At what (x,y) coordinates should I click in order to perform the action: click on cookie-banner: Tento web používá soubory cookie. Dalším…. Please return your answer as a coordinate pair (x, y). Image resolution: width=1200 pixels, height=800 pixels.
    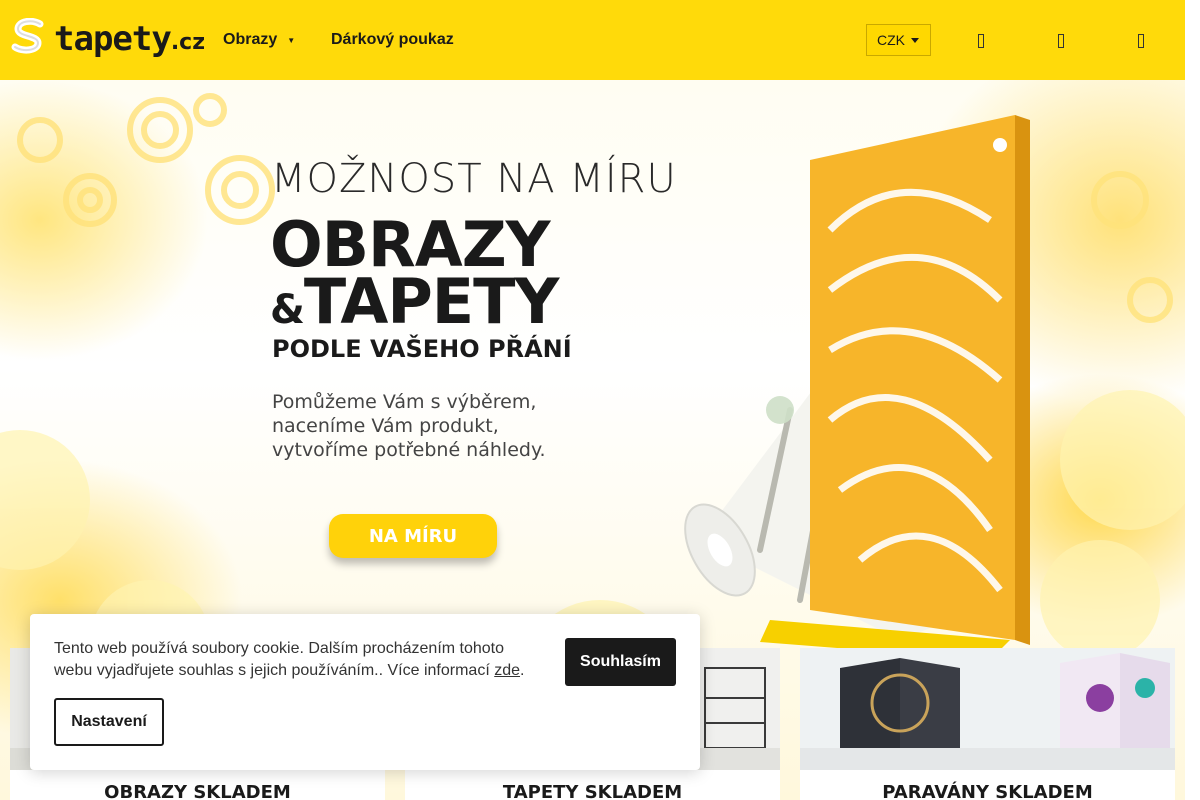
    Looking at the image, I should click on (365, 692).